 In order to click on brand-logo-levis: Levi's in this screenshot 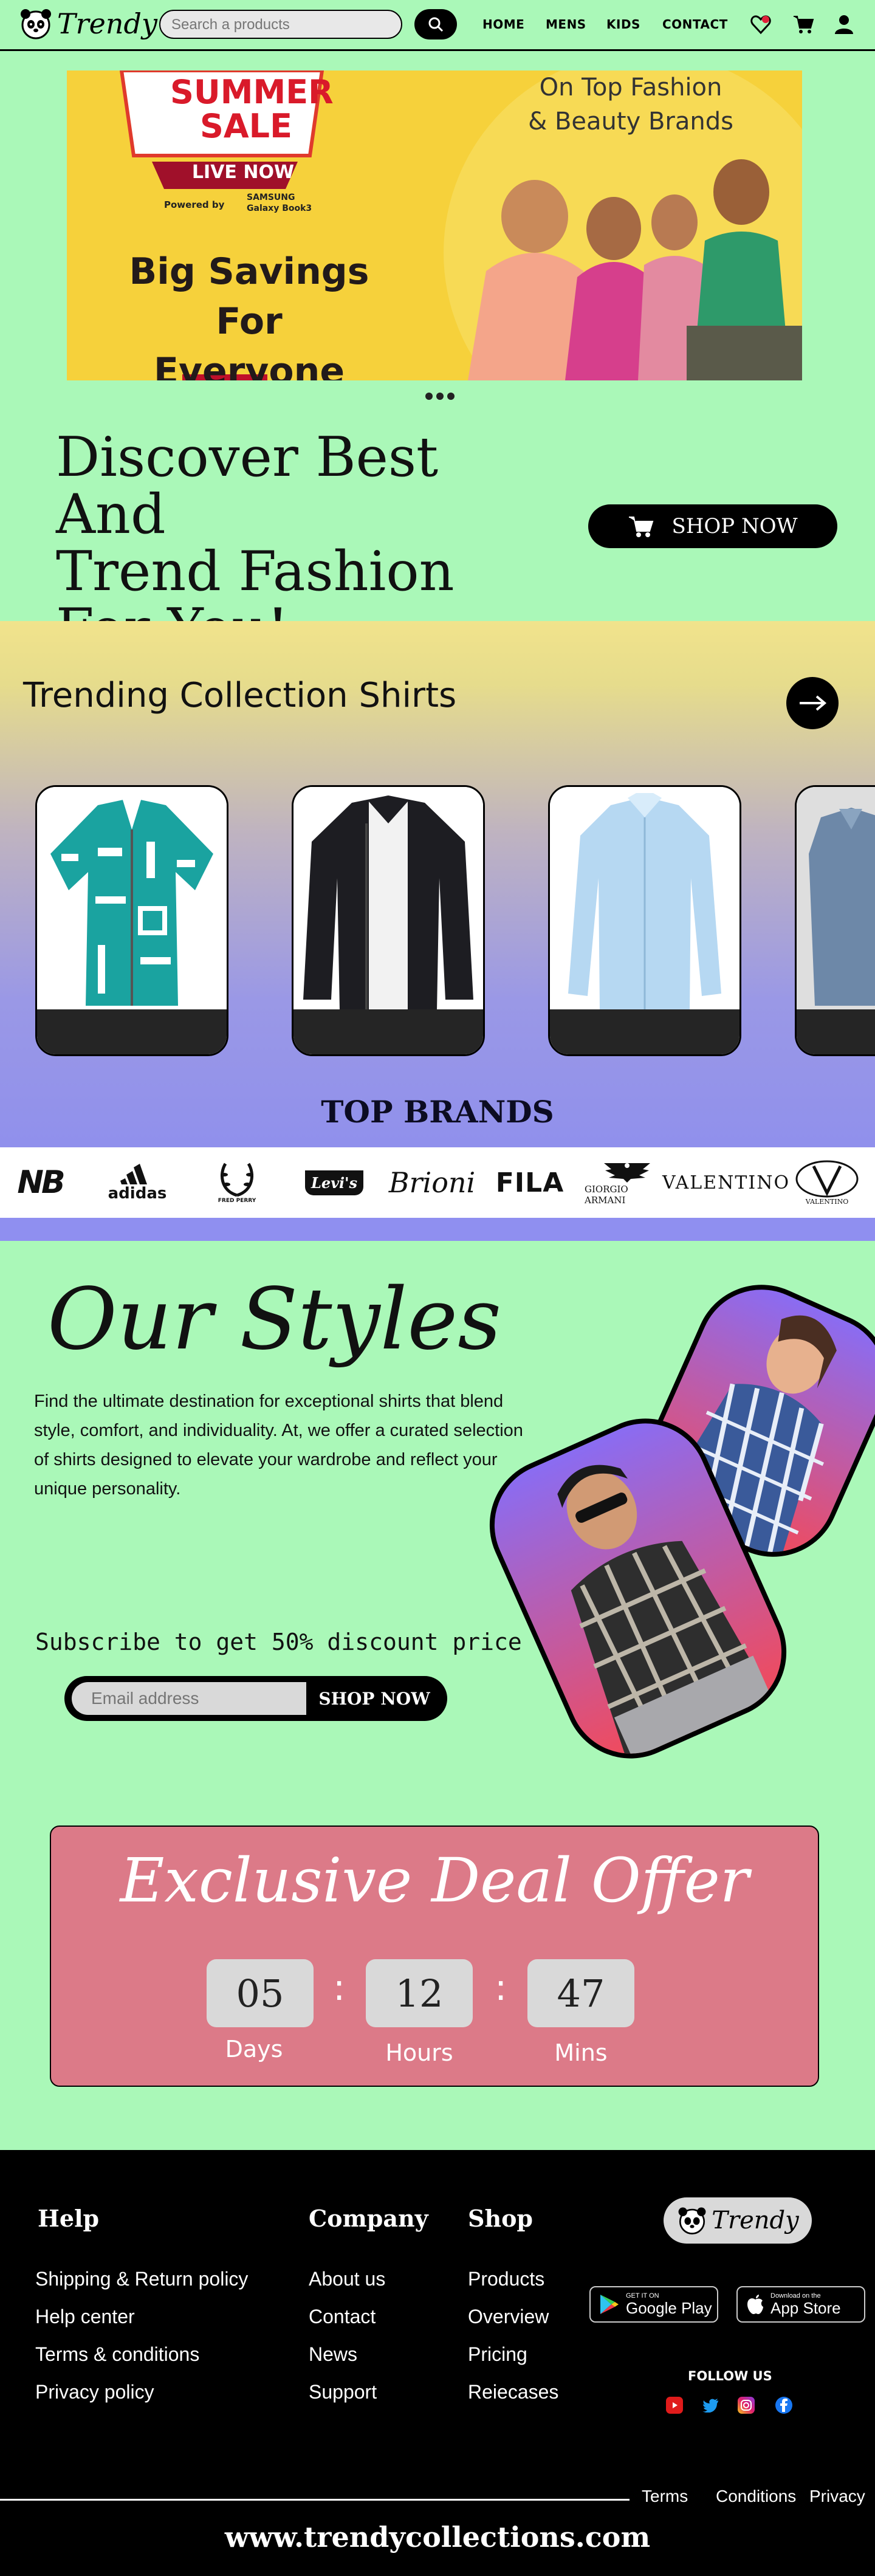, I will do `click(334, 1182)`.